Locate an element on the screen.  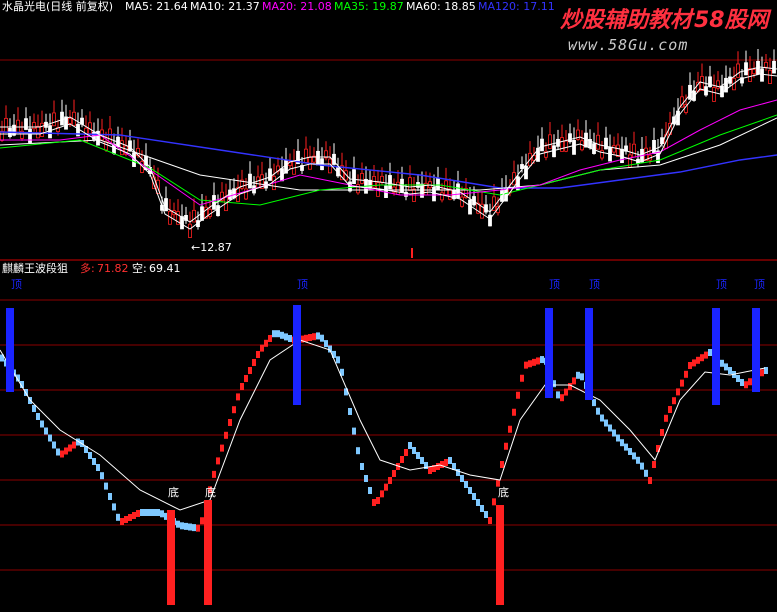
ma5-label: MA5: 21.64 is located at coordinates (156, 6).